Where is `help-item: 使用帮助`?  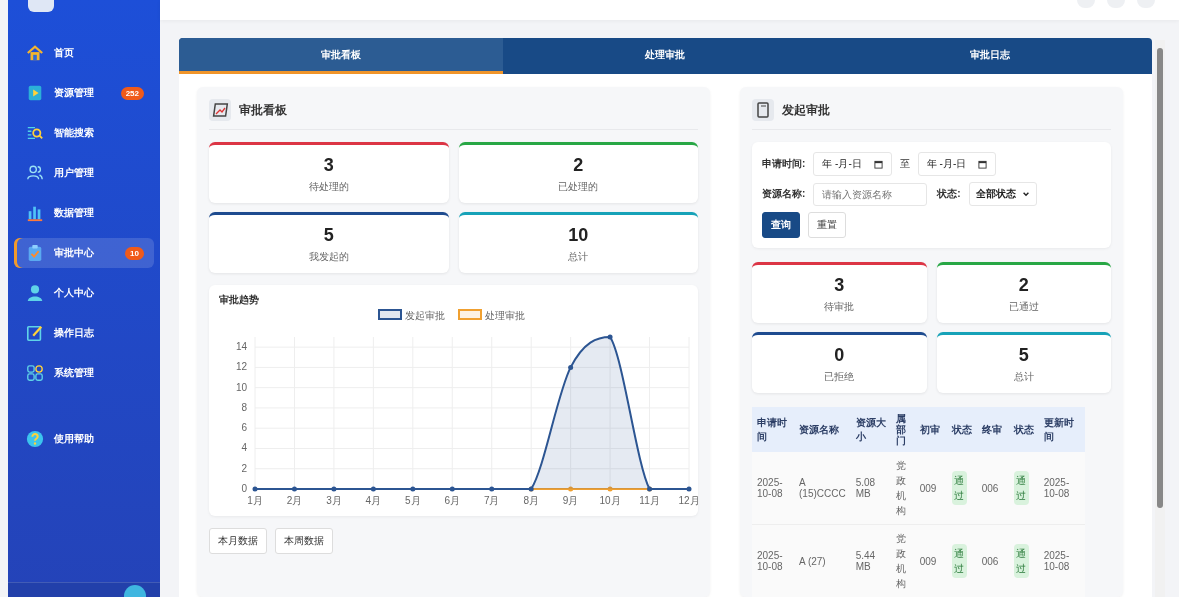 help-item: 使用帮助 is located at coordinates (84, 439).